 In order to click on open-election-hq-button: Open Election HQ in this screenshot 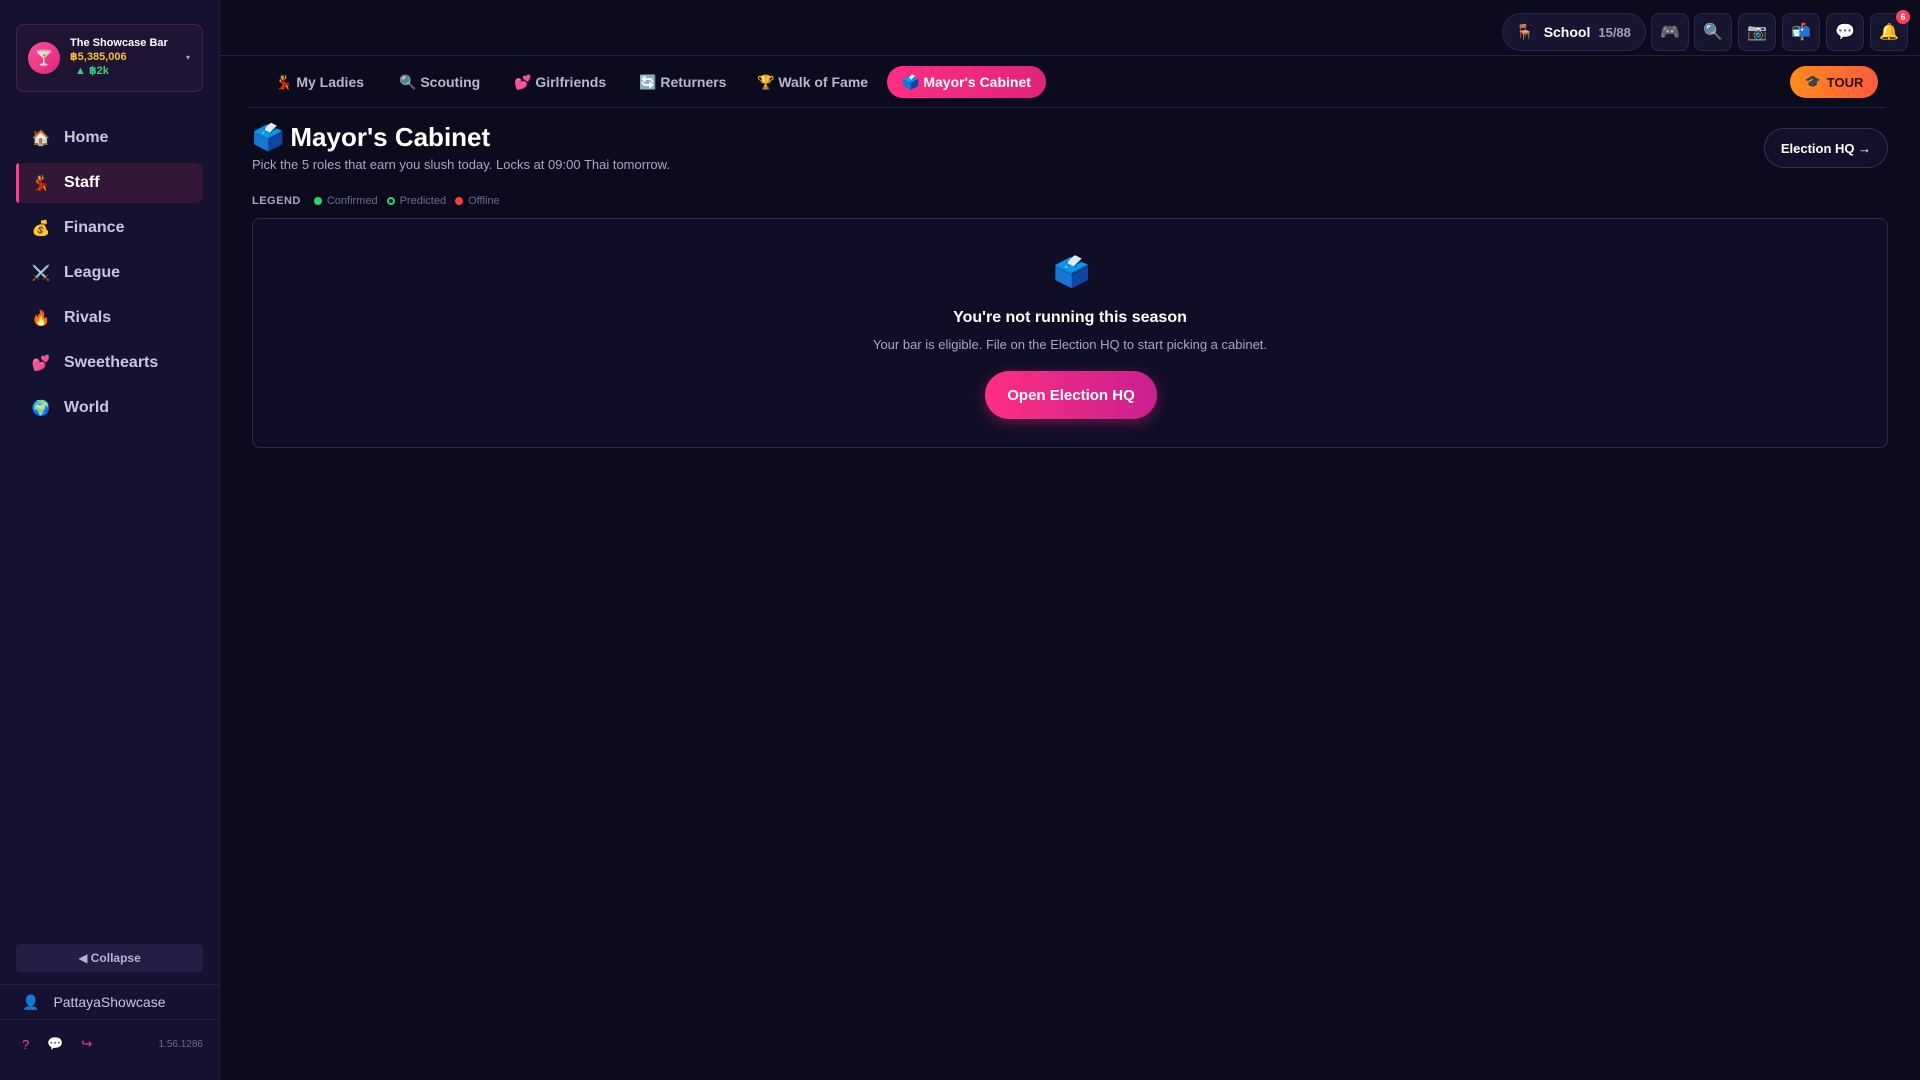, I will do `click(1071, 395)`.